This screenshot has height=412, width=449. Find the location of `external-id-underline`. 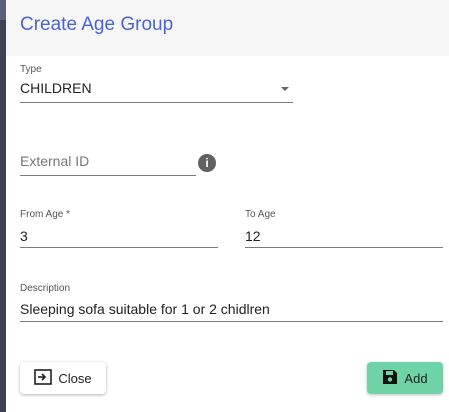

external-id-underline is located at coordinates (108, 175).